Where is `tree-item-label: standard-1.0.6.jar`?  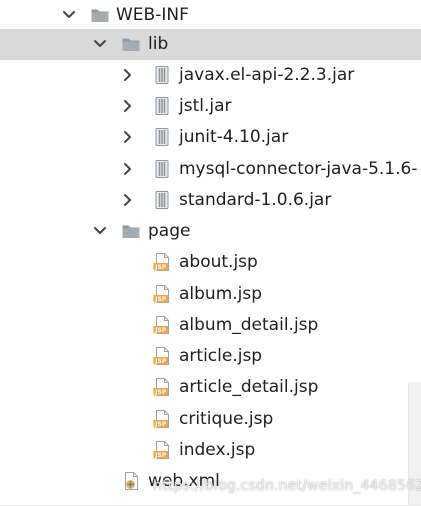 tree-item-label: standard-1.0.6.jar is located at coordinates (255, 200).